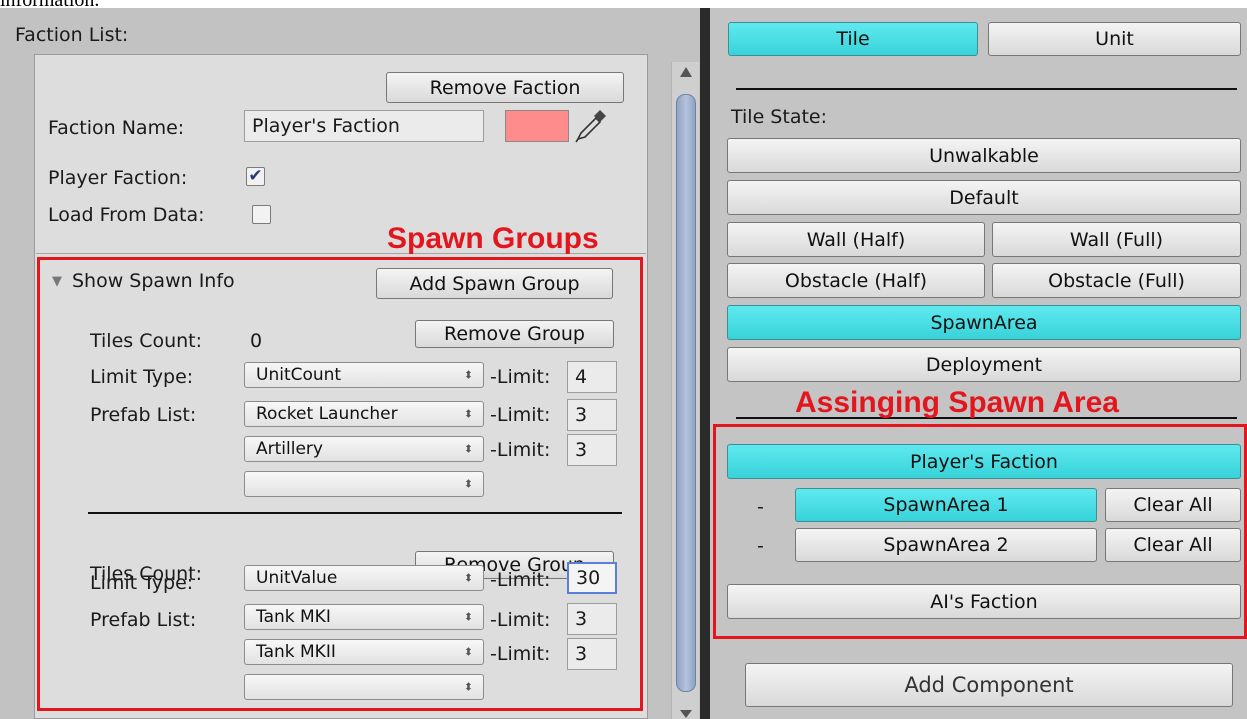 This screenshot has height=719, width=1247. What do you see at coordinates (1114, 39) in the screenshot?
I see `tab-unit: Unit` at bounding box center [1114, 39].